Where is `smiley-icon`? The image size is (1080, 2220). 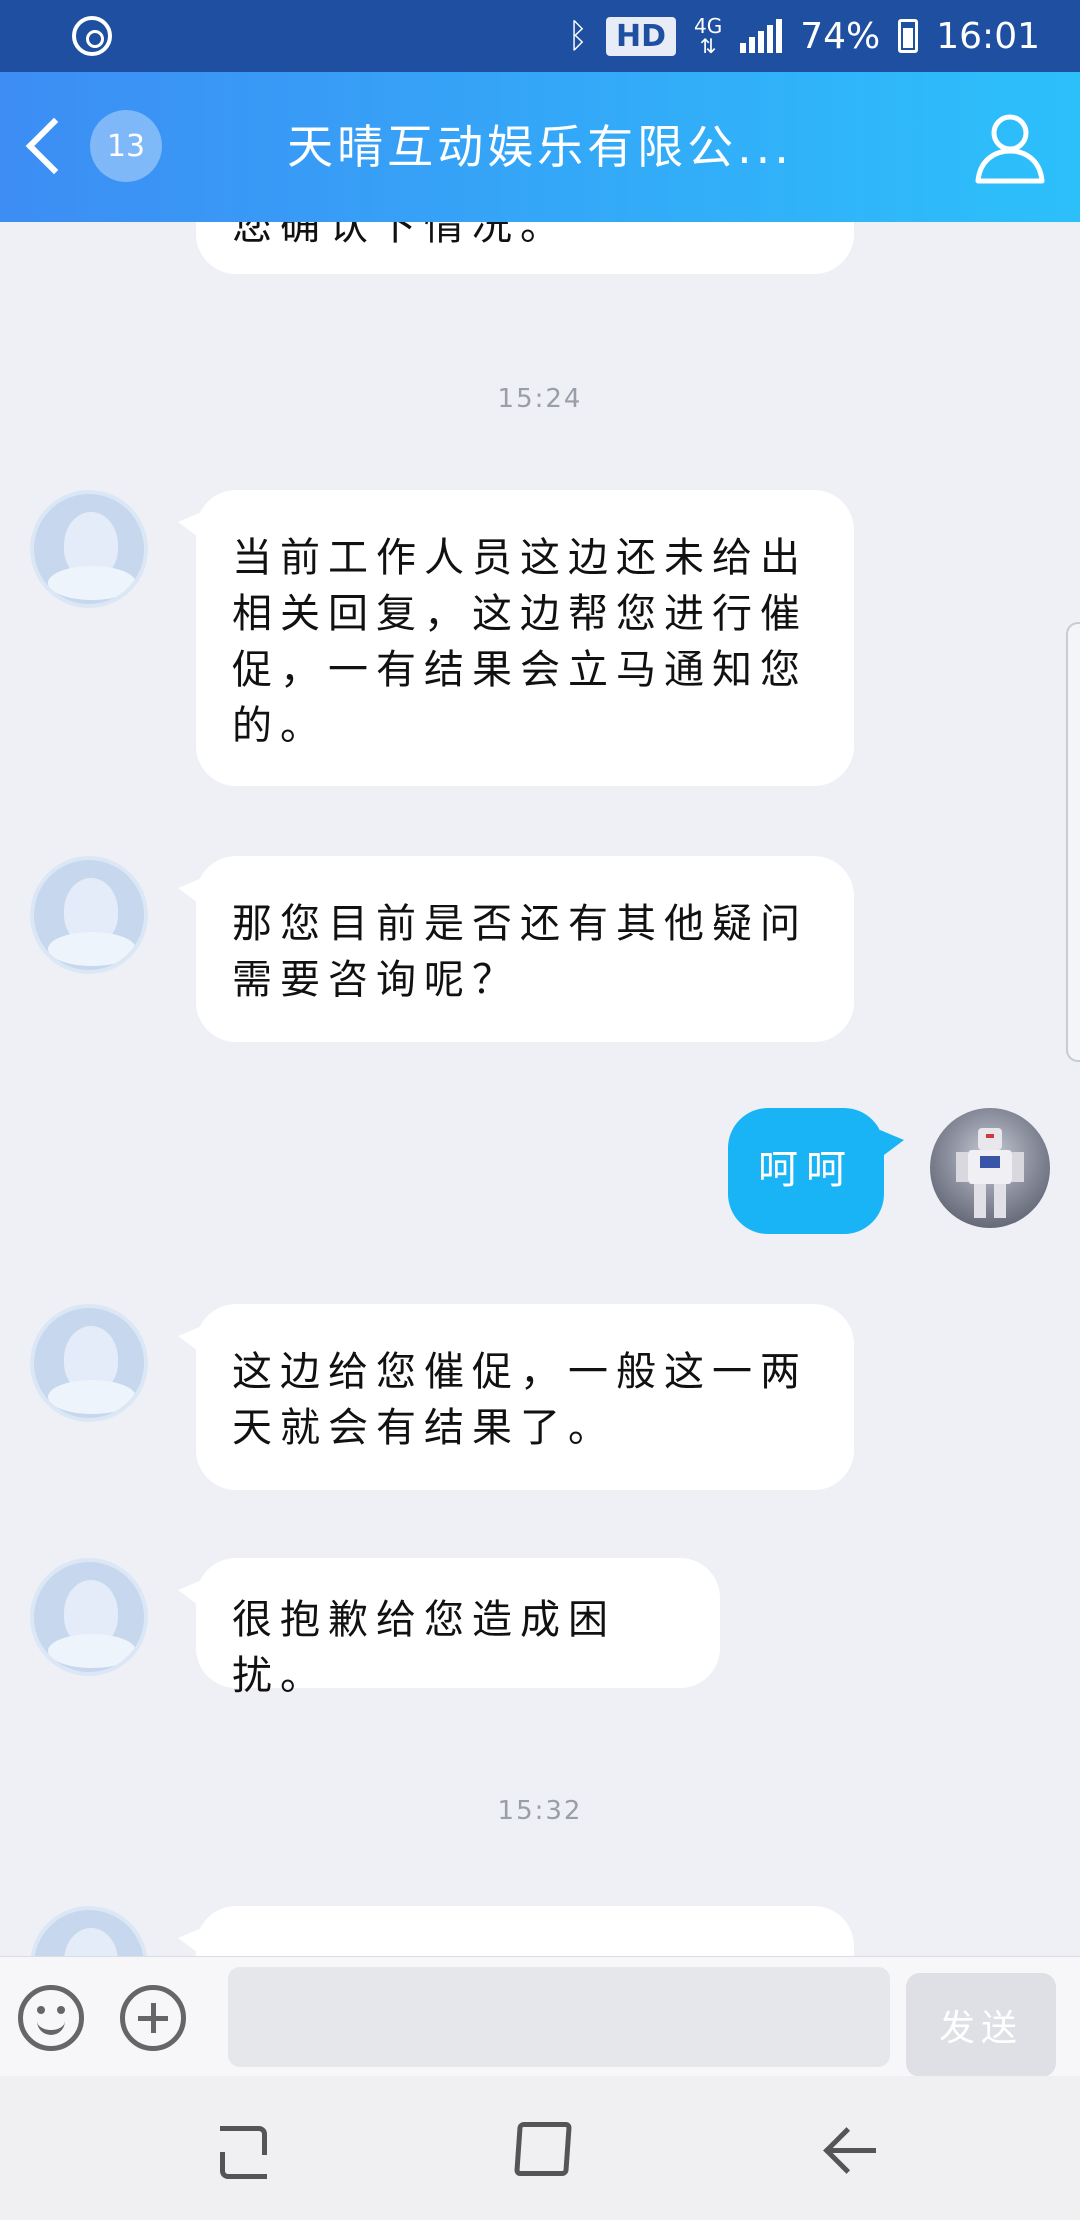
smiley-icon is located at coordinates (51, 2018).